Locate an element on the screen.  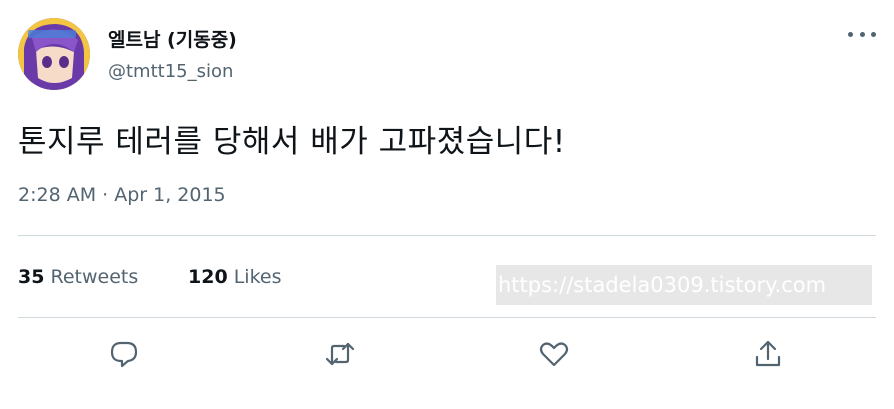
retweets-count: 35 is located at coordinates (31, 277).